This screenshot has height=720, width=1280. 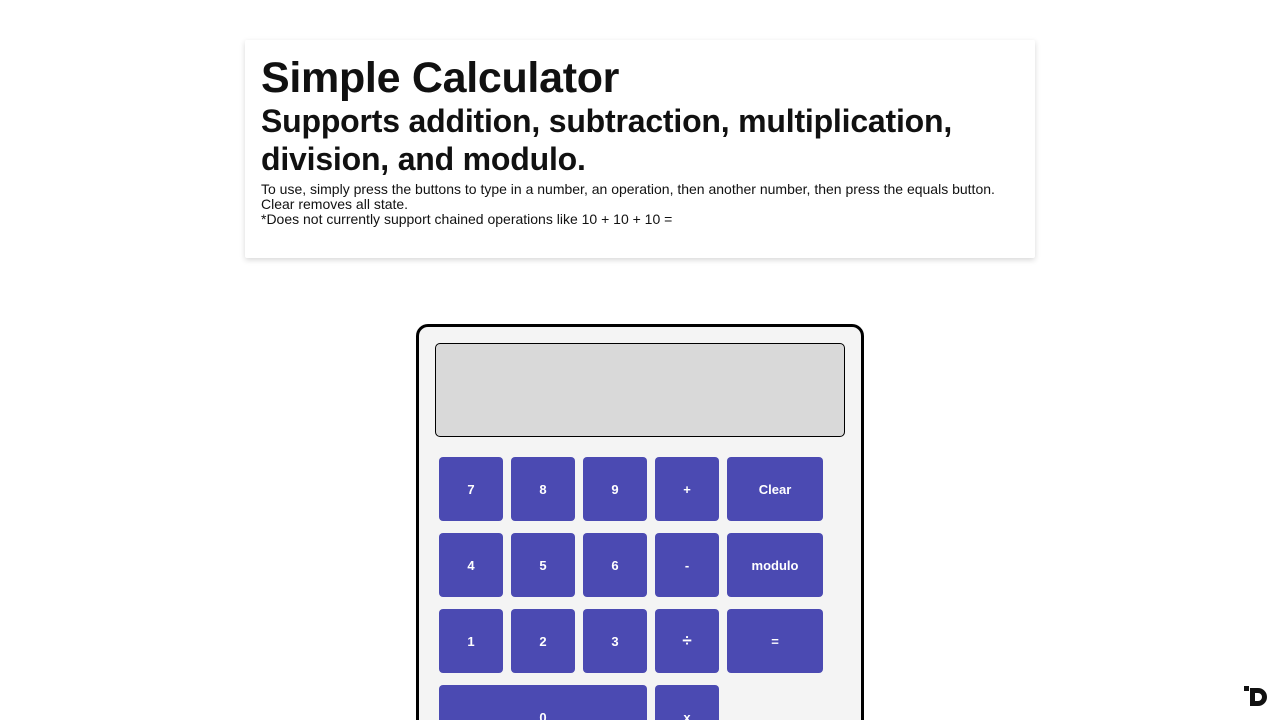 I want to click on key-8-button: 8, so click(x=543, y=489).